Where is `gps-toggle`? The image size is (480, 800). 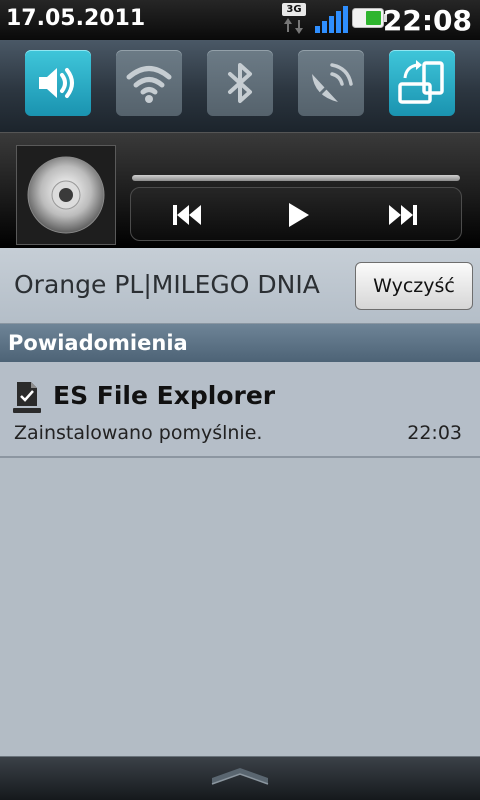 gps-toggle is located at coordinates (331, 83).